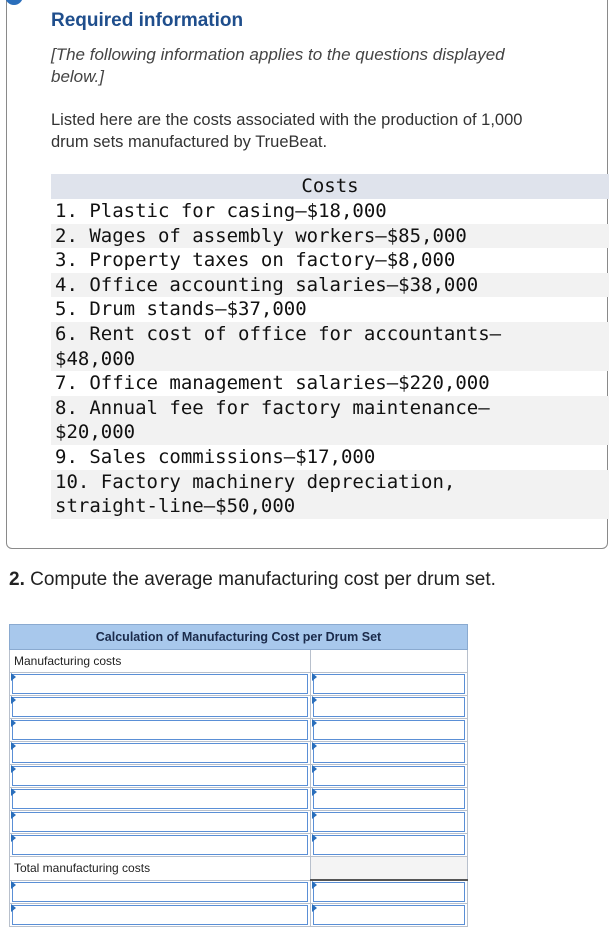 The width and height of the screenshot is (615, 940). Describe the element at coordinates (160, 868) in the screenshot. I see `total-manufacturing-costs-label: Total manufacturing costs` at that location.